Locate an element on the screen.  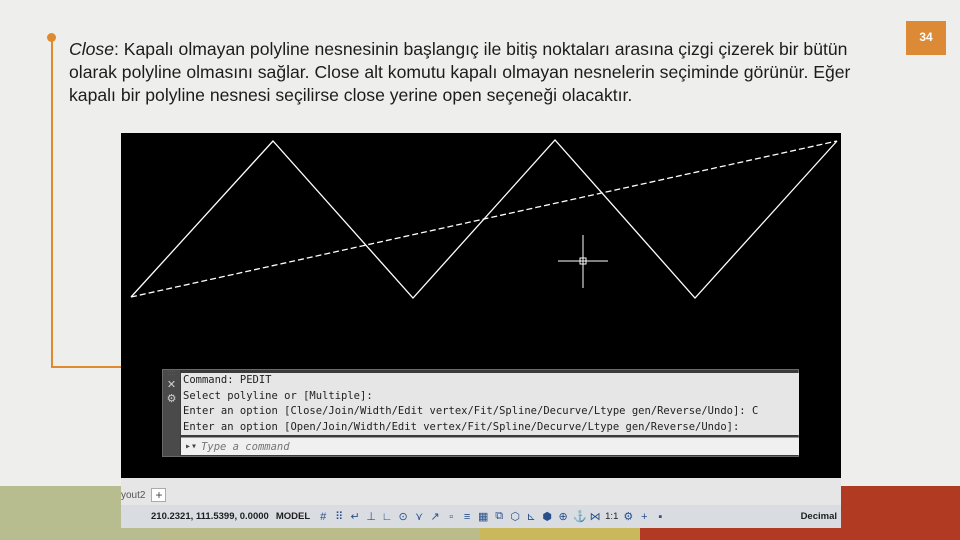
coordinate-readout: 210.2321, 111.5399, 0.0000 is located at coordinates (210, 516).